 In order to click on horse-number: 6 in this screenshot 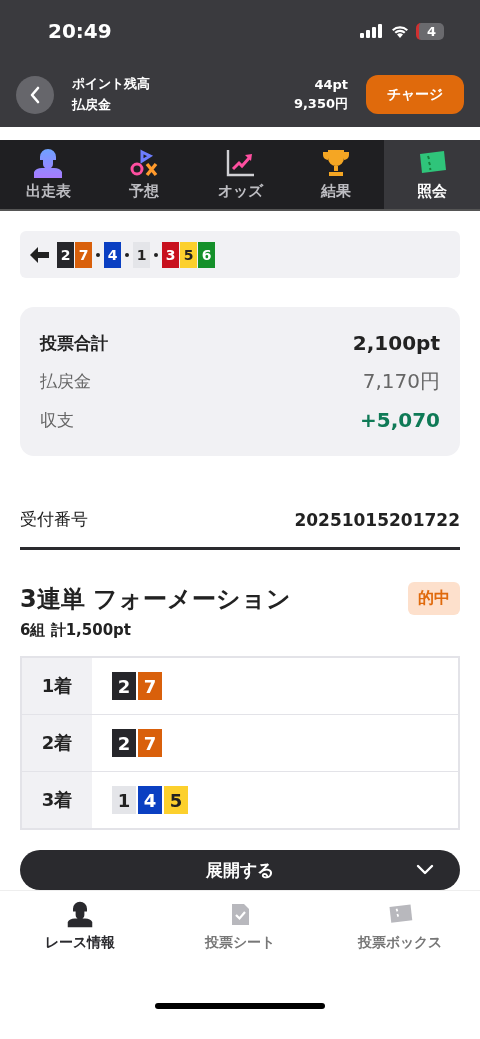, I will do `click(206, 254)`.